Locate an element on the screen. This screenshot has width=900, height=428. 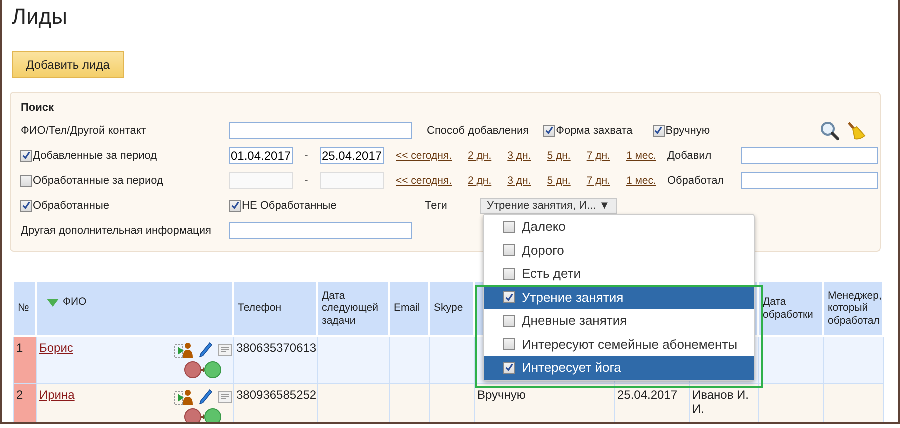
row-number: 1 is located at coordinates (20, 348).